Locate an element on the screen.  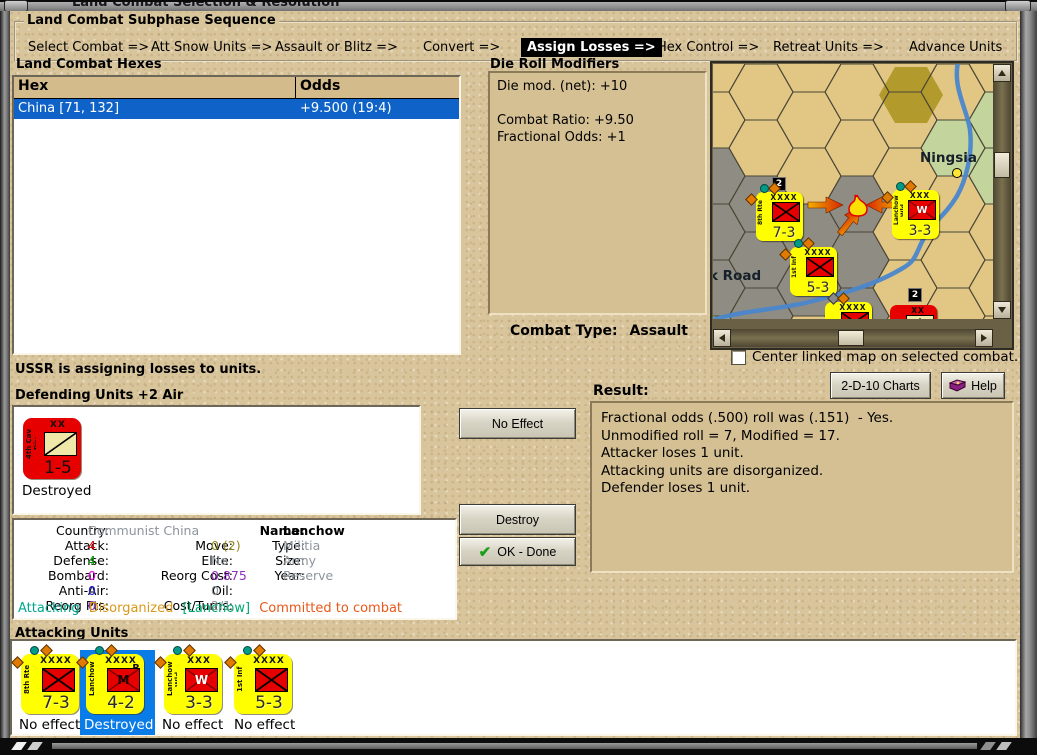
defending-unit-status: Destroyed is located at coordinates (57, 491).